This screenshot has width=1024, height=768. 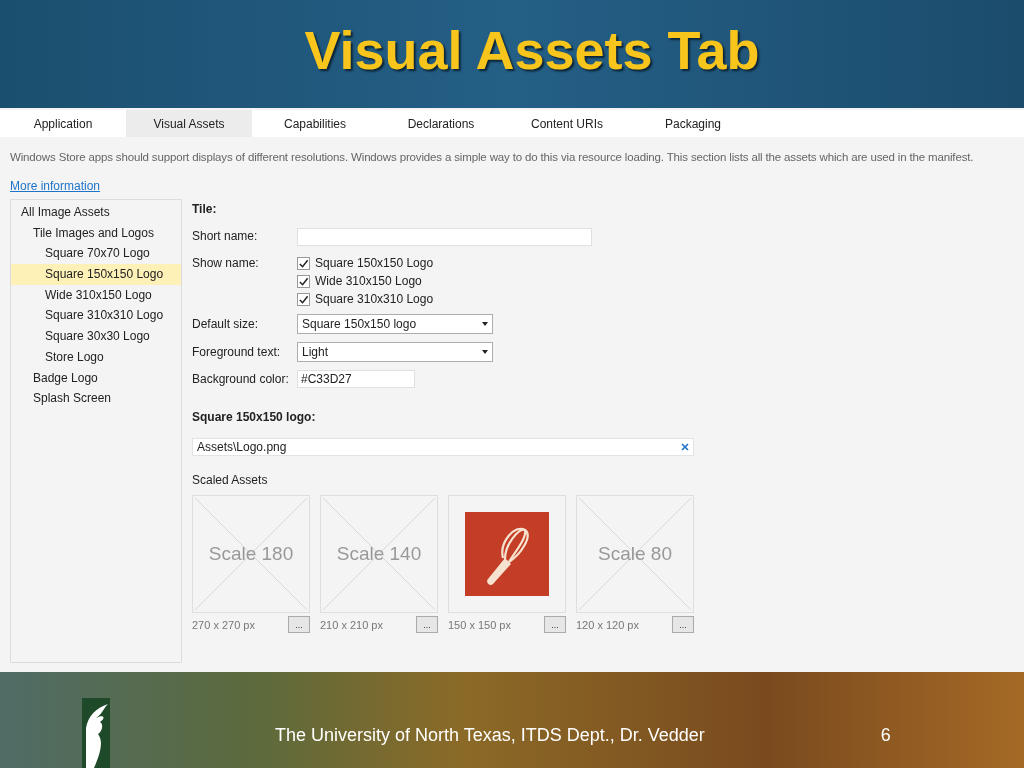 I want to click on slide-title: Visual Assets Tab, so click(x=532, y=50).